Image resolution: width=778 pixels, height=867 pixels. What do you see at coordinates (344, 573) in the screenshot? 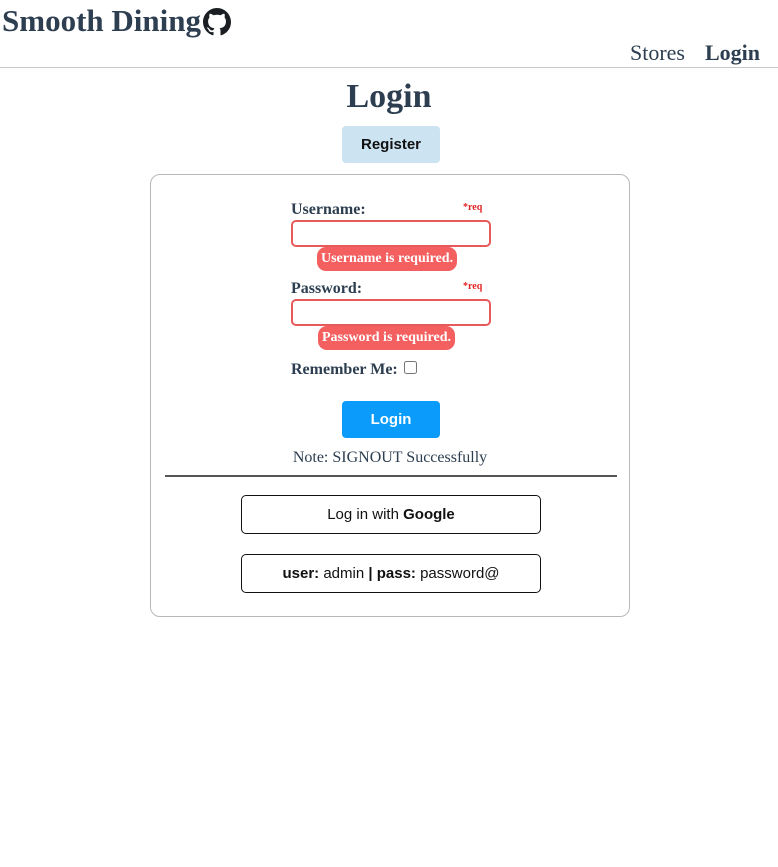
I see `demo-user-value: admin` at bounding box center [344, 573].